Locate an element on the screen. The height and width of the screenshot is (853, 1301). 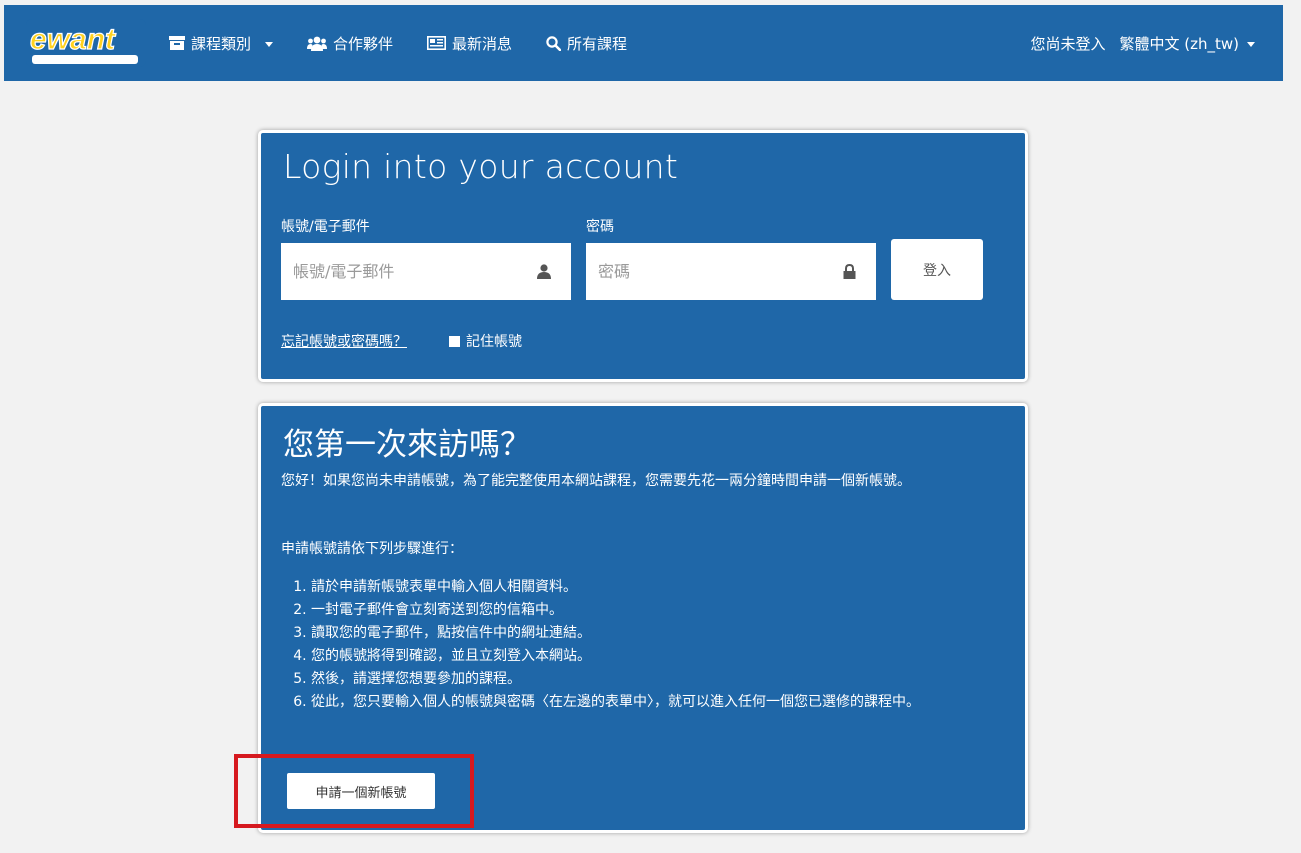
remember-username-label: 記住帳號 is located at coordinates (494, 342).